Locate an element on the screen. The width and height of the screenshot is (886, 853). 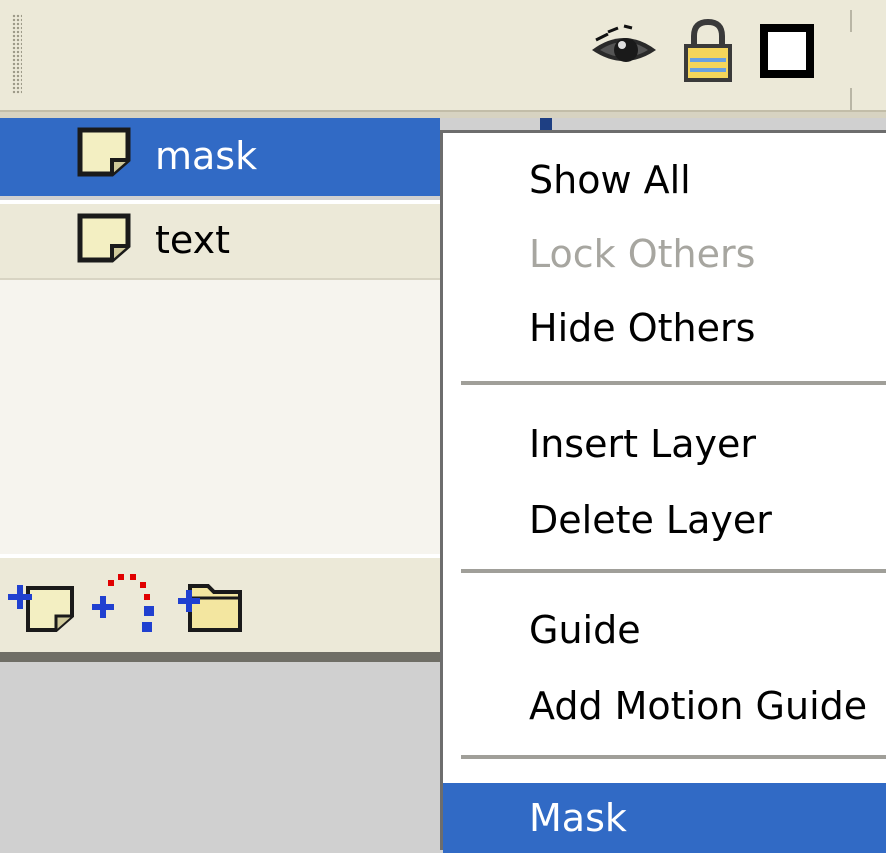
layer-row-mask: mask is located at coordinates (220, 157).